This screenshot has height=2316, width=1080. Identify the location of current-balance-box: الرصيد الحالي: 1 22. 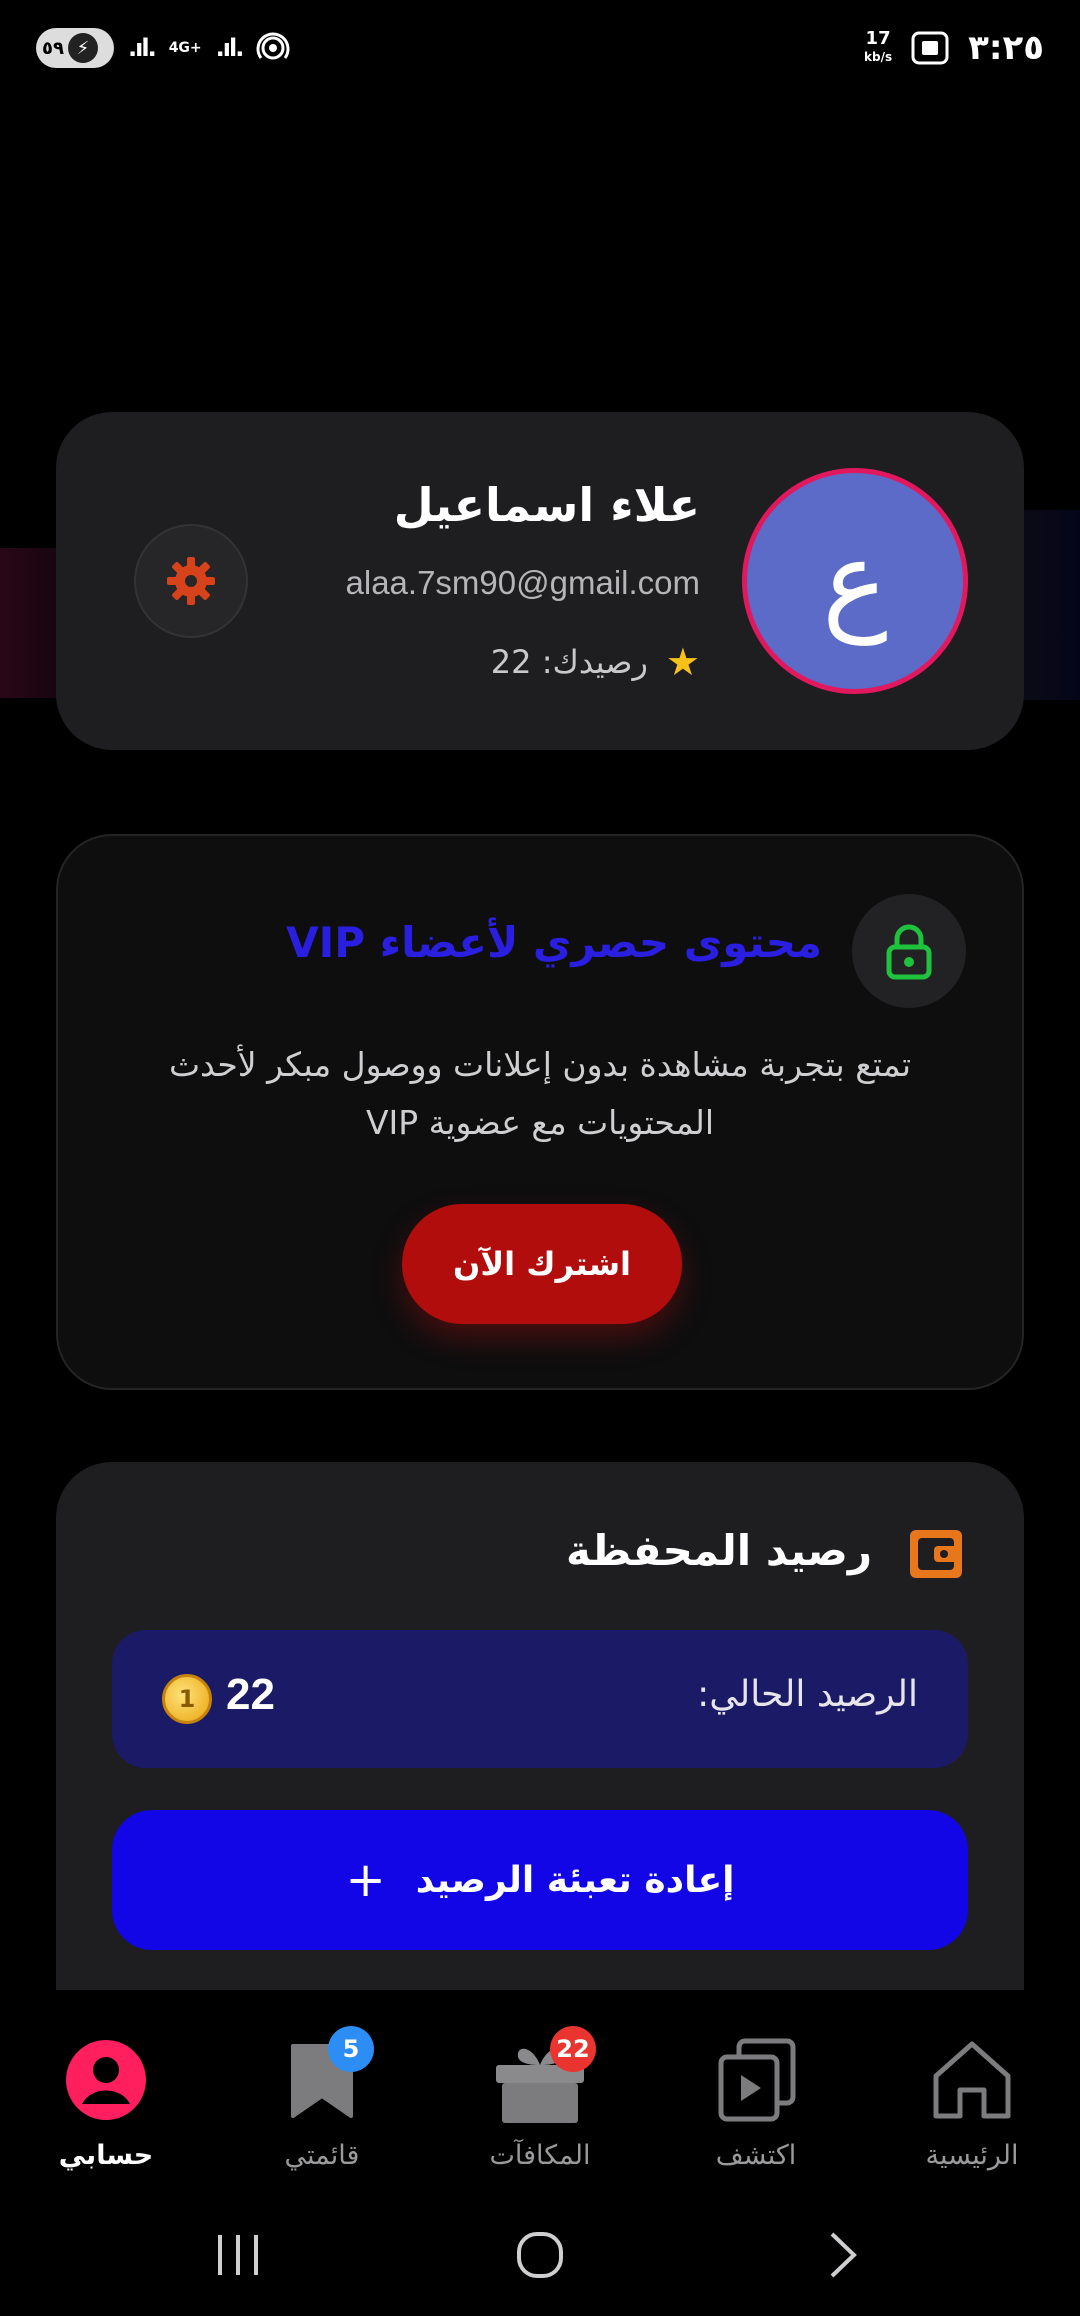
(540, 1699).